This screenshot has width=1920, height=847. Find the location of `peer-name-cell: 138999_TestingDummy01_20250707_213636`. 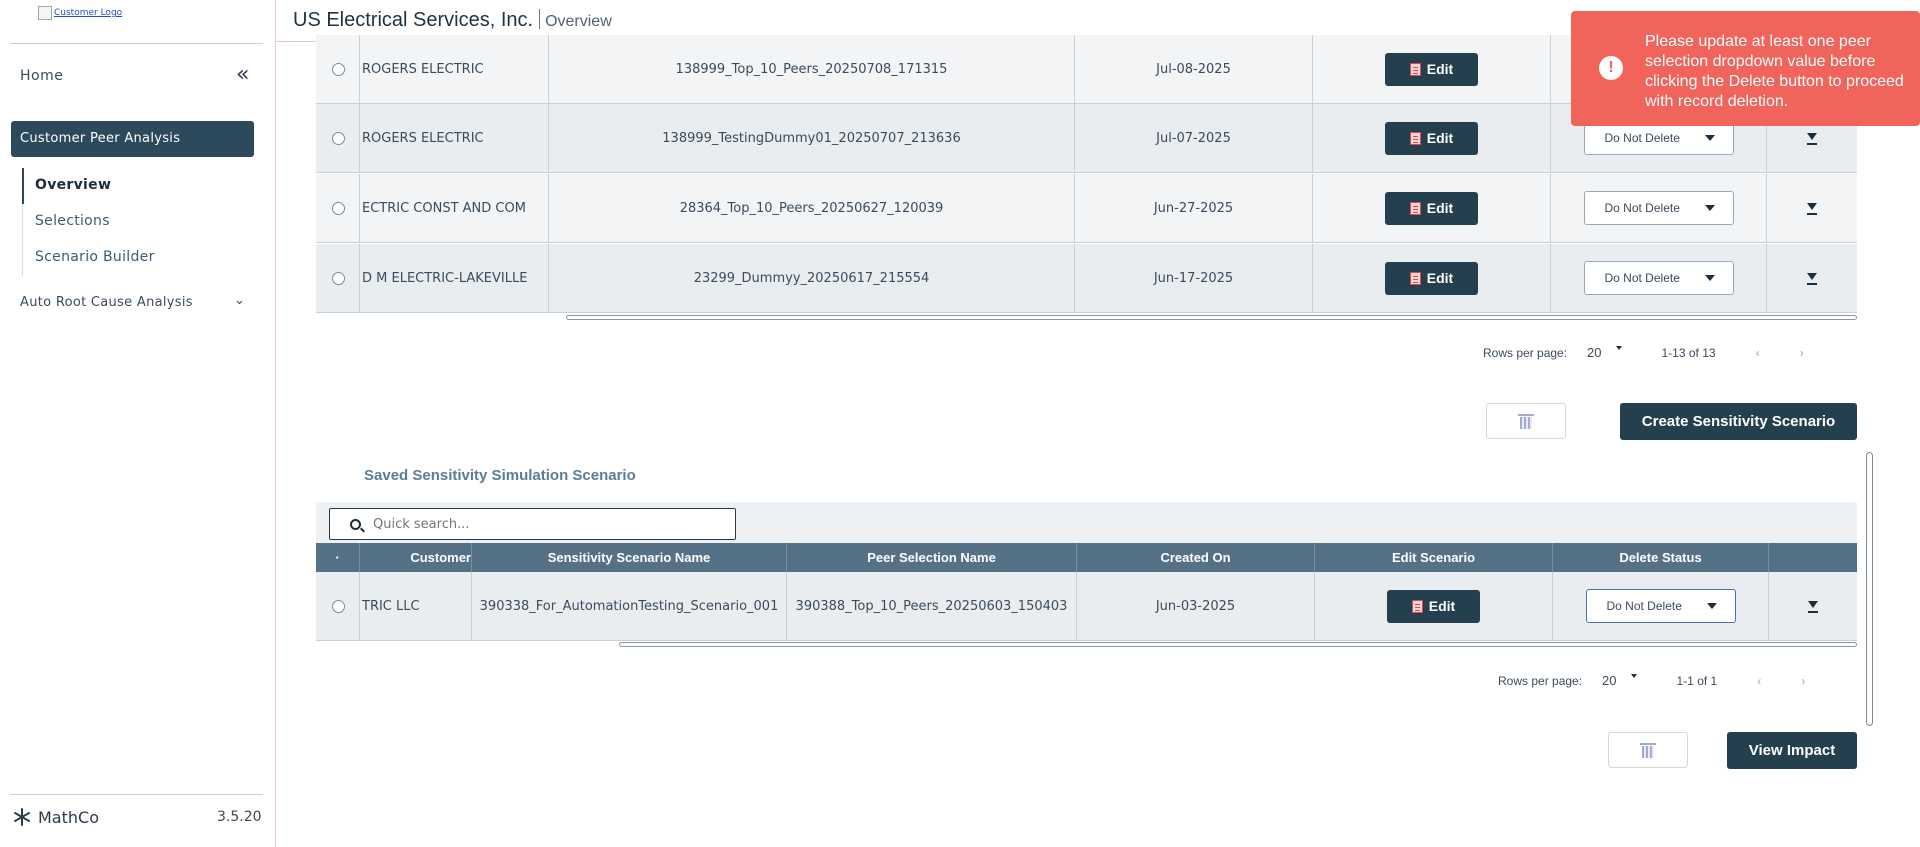

peer-name-cell: 138999_TestingDummy01_20250707_213636 is located at coordinates (812, 138).